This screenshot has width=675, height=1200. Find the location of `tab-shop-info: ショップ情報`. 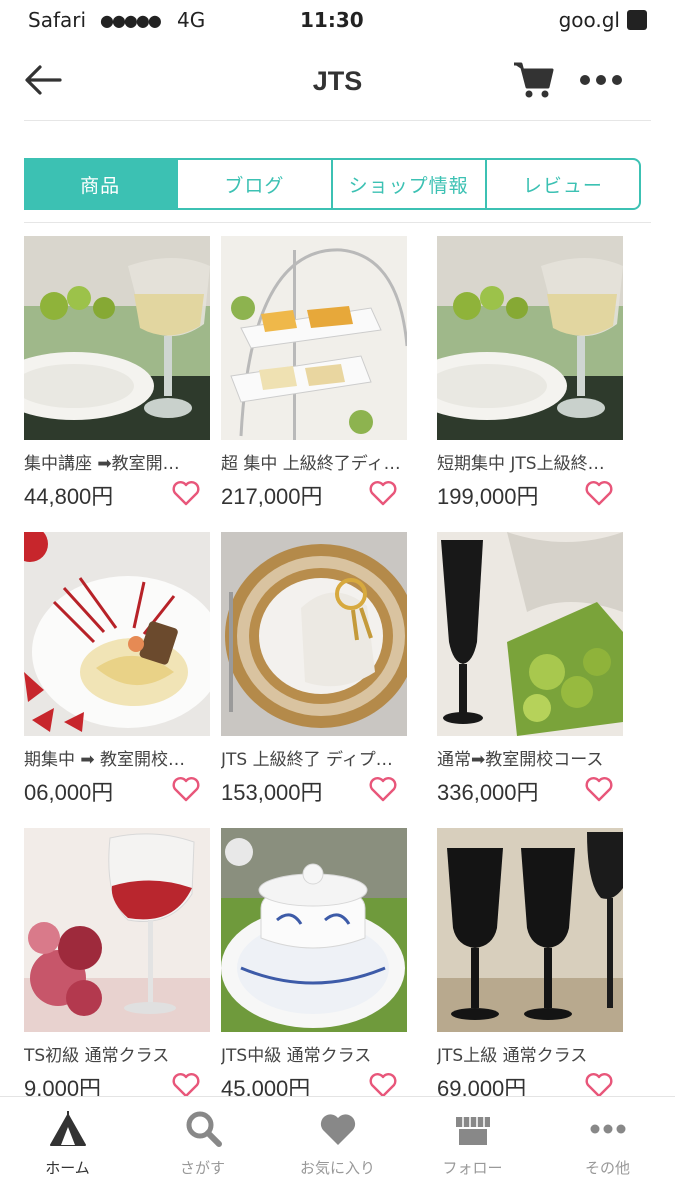

tab-shop-info: ショップ情報 is located at coordinates (410, 184).